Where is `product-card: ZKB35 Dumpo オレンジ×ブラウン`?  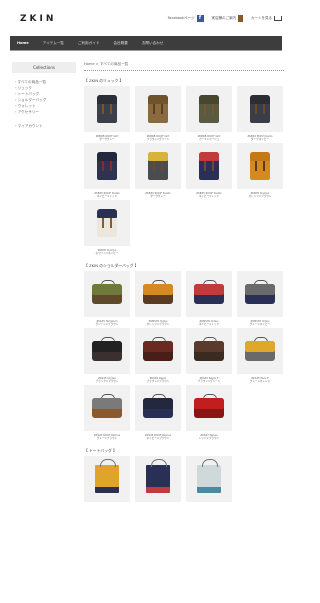
product-card: ZKB35 Dumpo オレンジ×ブラウン is located at coordinates (260, 171).